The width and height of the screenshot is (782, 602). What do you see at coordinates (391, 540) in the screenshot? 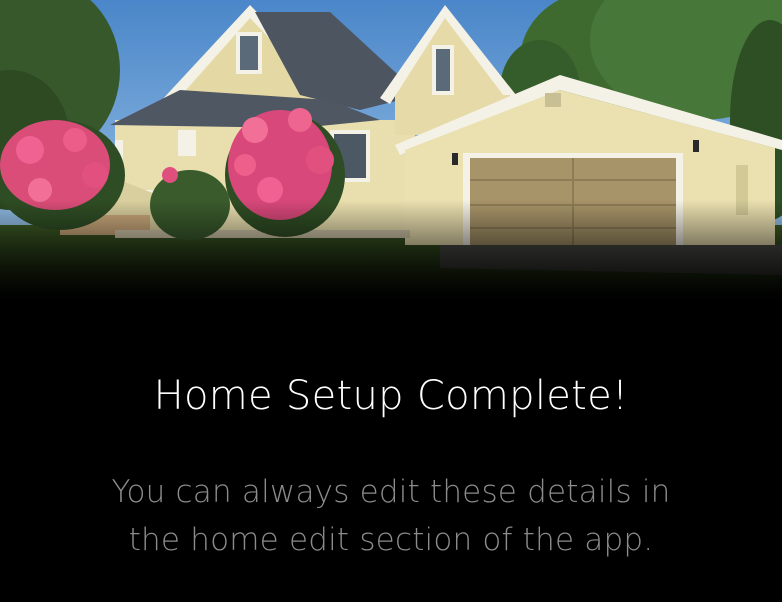
I see `message-line-2: the home edit section of the app.` at bounding box center [391, 540].